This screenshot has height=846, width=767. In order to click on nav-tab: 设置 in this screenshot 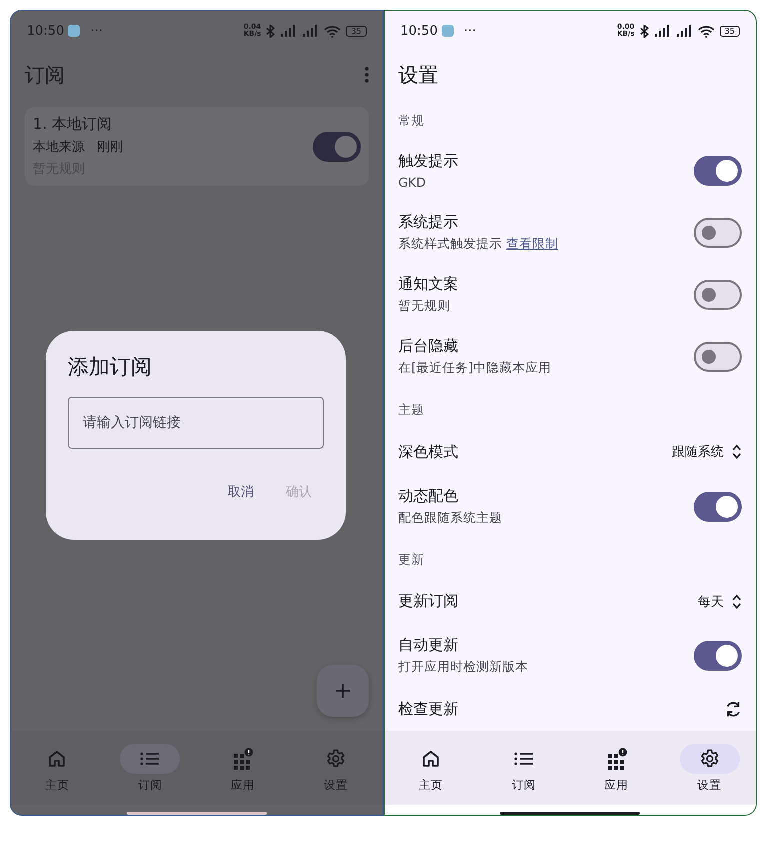, I will do `click(709, 768)`.